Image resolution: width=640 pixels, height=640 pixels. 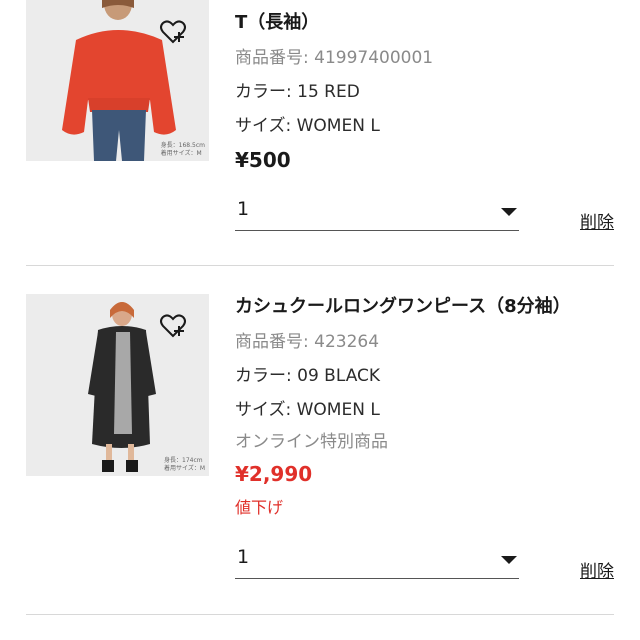 What do you see at coordinates (427, 307) in the screenshot?
I see `product-name: カシュクールロングワンピース（8分袖）` at bounding box center [427, 307].